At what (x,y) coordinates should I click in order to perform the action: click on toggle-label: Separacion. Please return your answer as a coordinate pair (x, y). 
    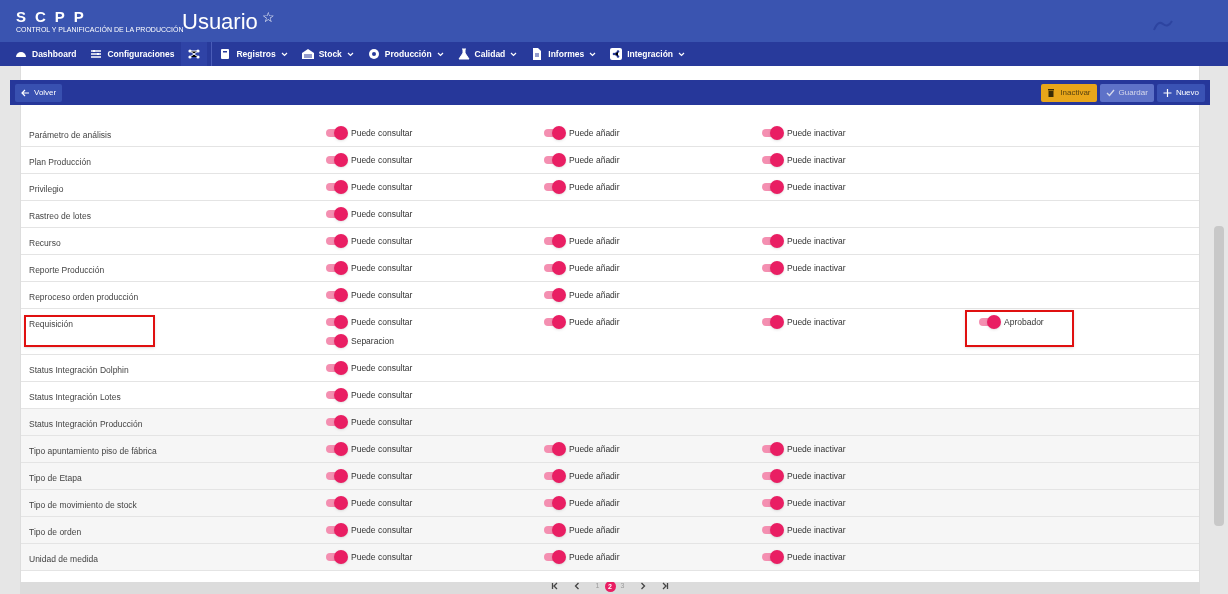
    Looking at the image, I should click on (372, 341).